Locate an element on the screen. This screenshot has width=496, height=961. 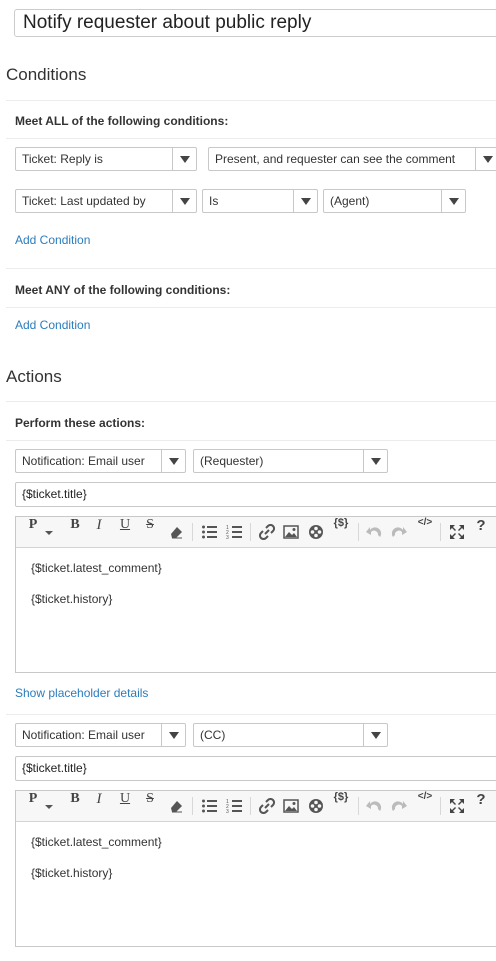
action-recipient-select: (CC) is located at coordinates (290, 735).